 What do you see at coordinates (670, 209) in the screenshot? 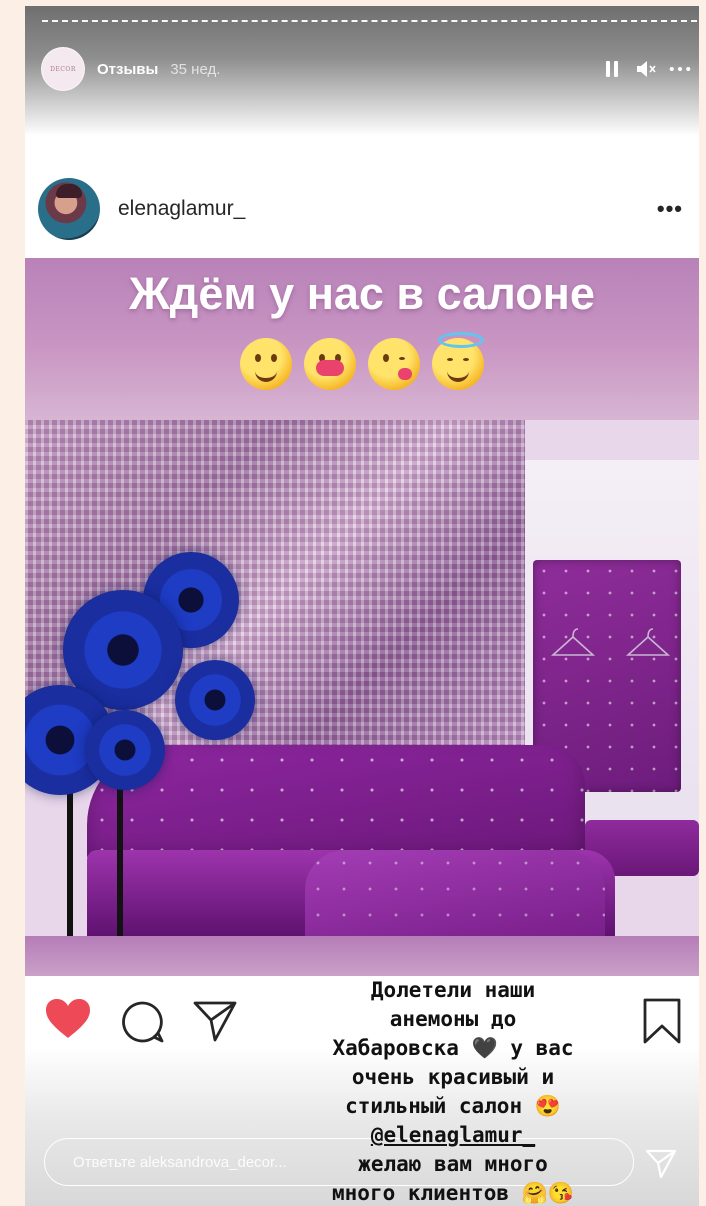
I see `post-more-button: •••` at bounding box center [670, 209].